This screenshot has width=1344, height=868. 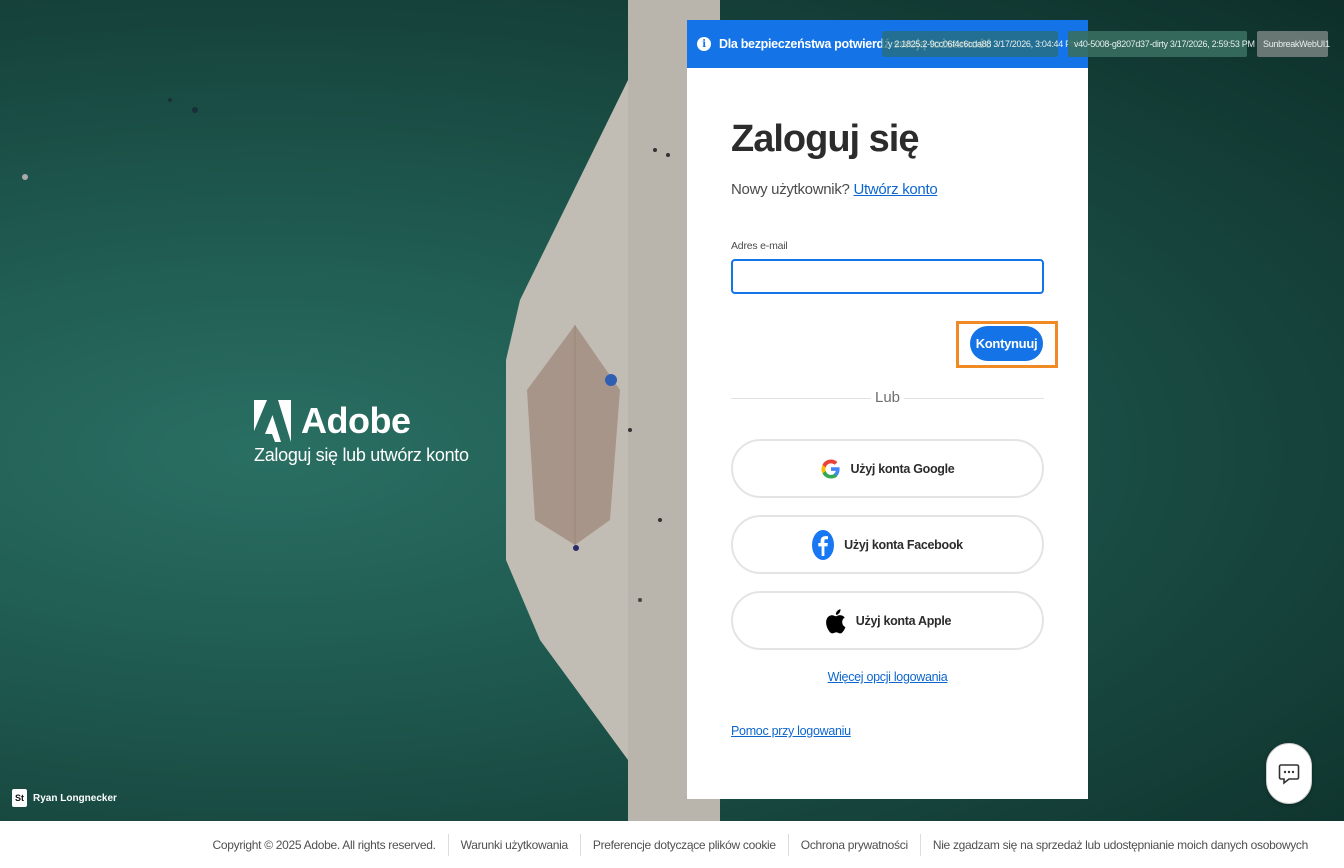 What do you see at coordinates (759, 246) in the screenshot?
I see `email-label: Adres e-mail` at bounding box center [759, 246].